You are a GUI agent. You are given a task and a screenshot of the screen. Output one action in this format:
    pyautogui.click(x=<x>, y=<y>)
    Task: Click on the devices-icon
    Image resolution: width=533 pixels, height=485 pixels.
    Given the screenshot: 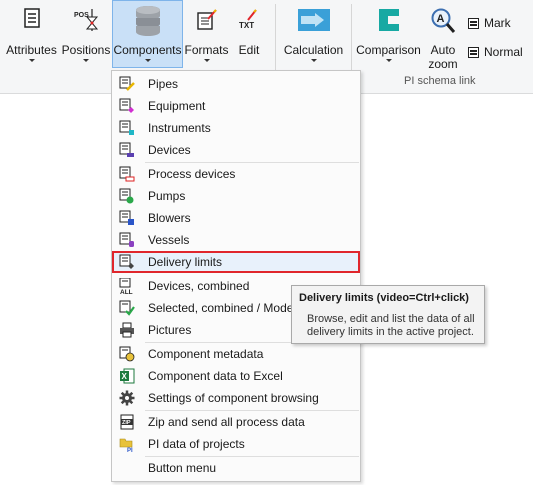 What is the action you would take?
    pyautogui.click(x=127, y=150)
    